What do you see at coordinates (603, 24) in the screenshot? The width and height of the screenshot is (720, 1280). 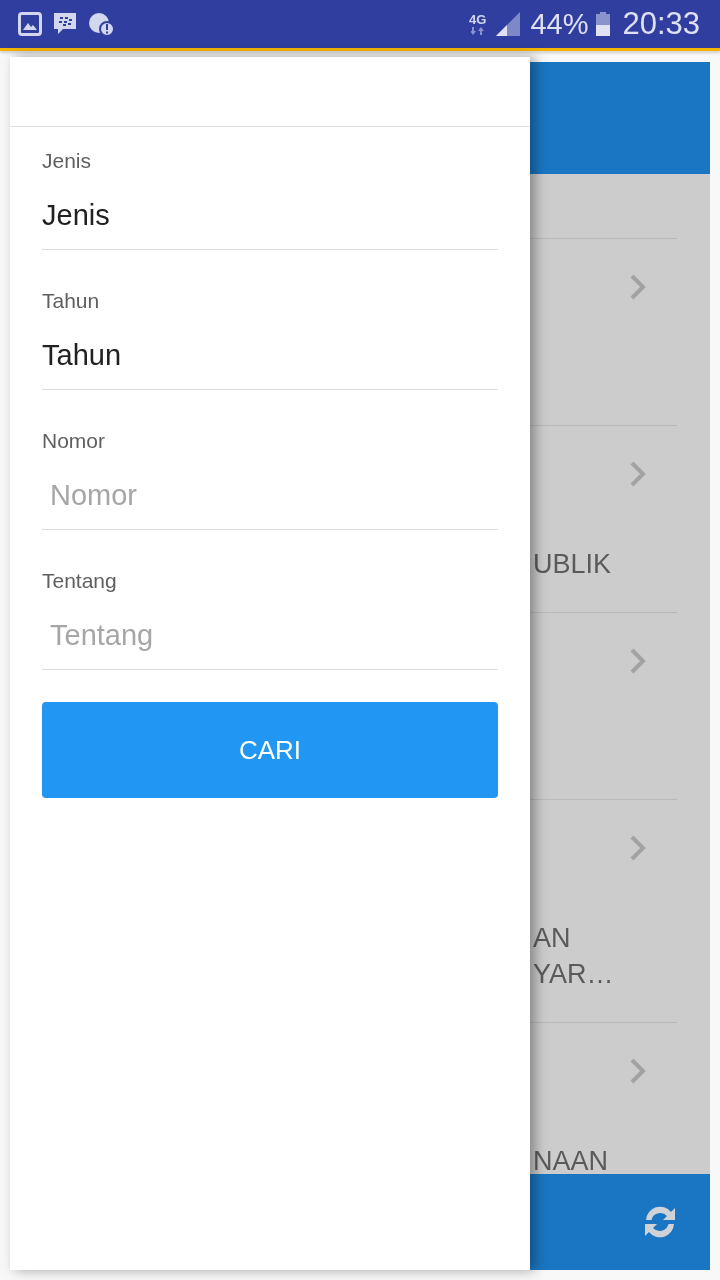 I see `battery-icon` at bounding box center [603, 24].